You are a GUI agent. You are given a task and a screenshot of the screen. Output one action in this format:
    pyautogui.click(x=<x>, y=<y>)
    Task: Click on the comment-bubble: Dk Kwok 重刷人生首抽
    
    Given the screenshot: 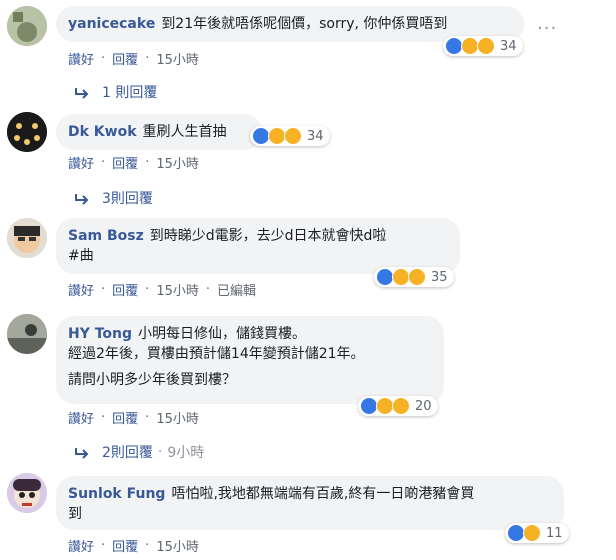 What is the action you would take?
    pyautogui.click(x=159, y=132)
    